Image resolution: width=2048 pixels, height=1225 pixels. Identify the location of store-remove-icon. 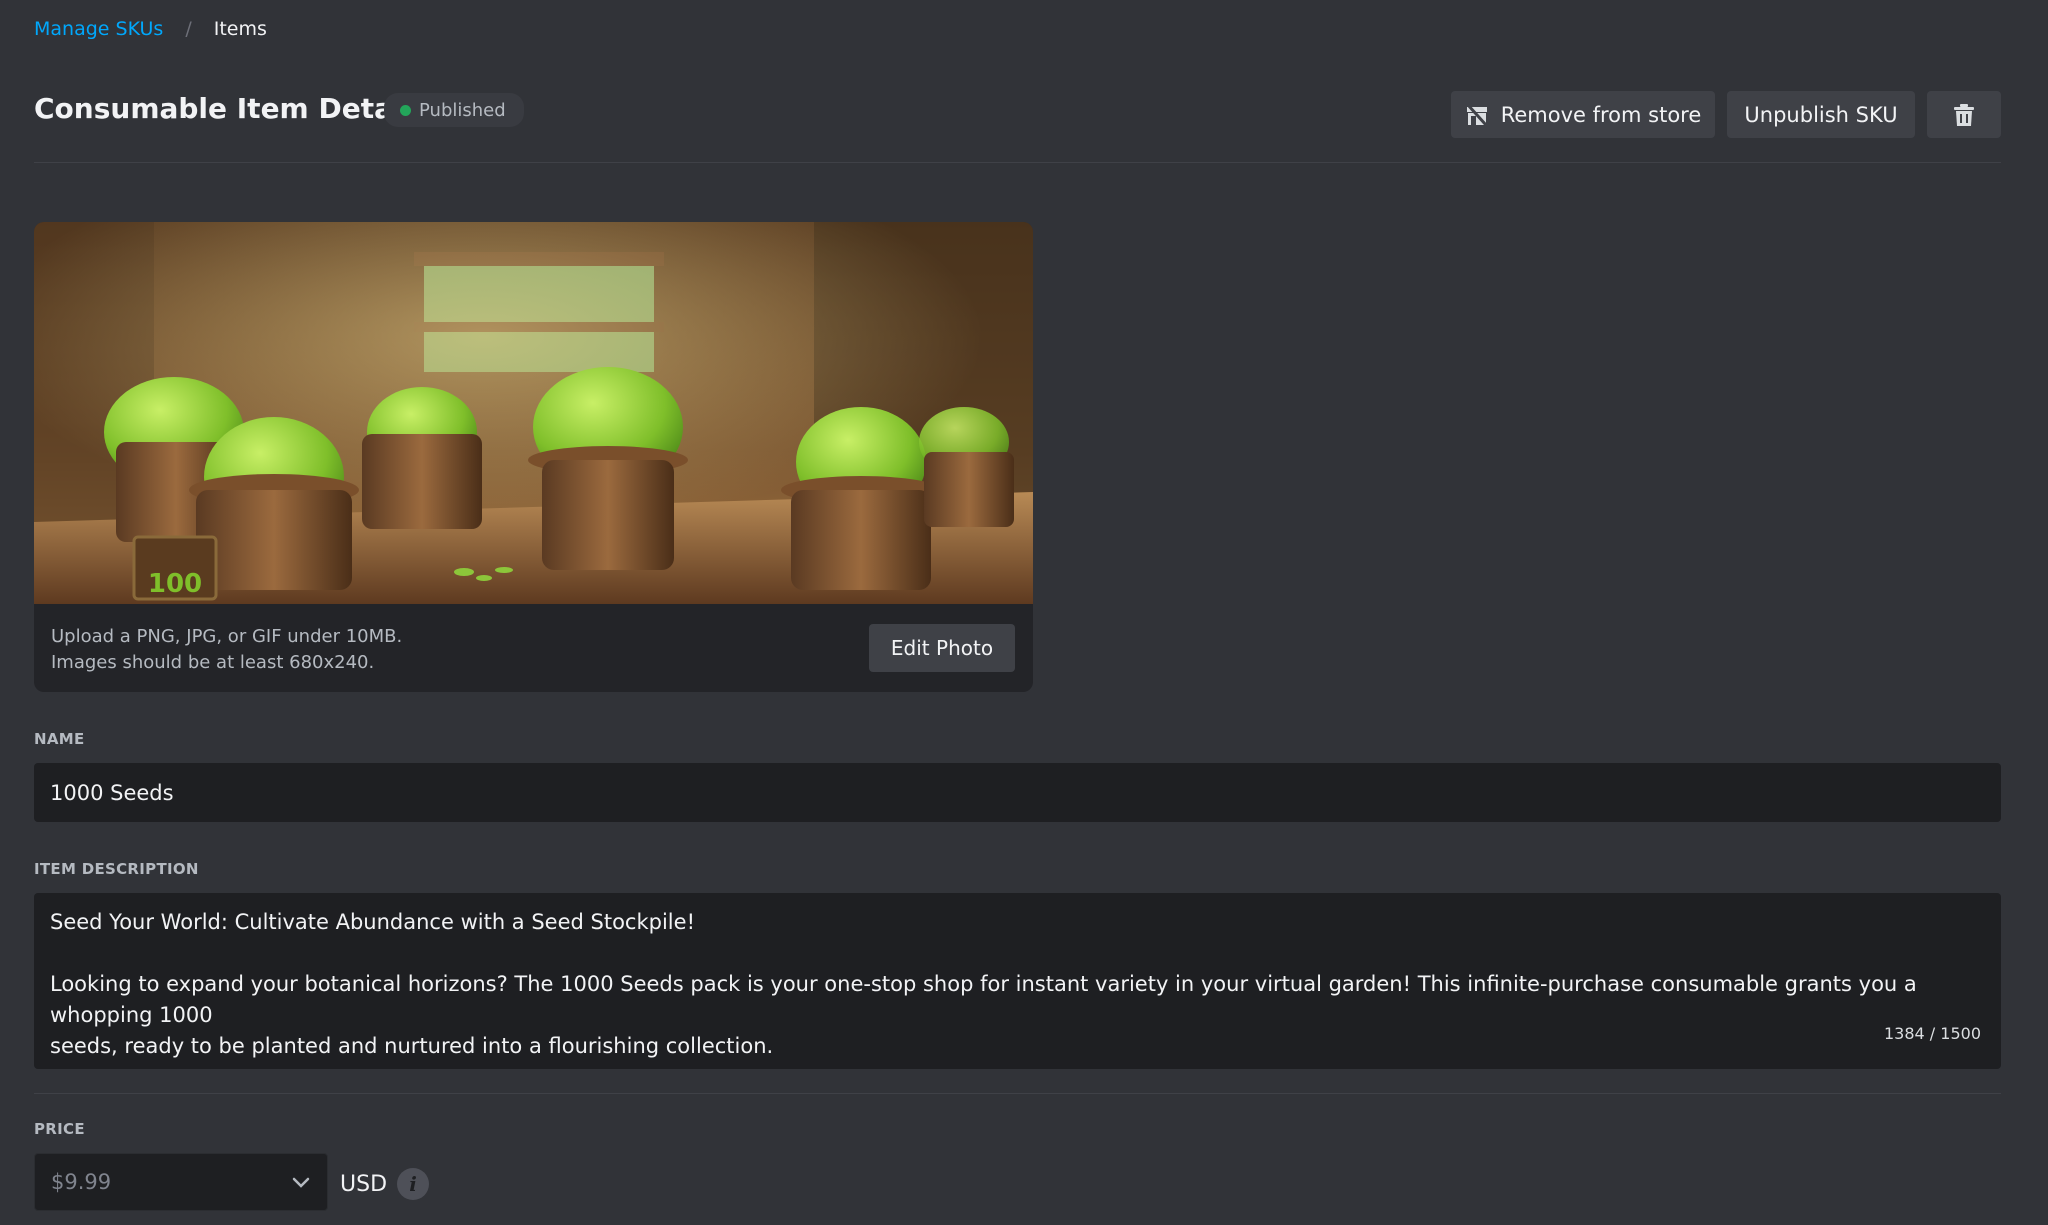
(1477, 115).